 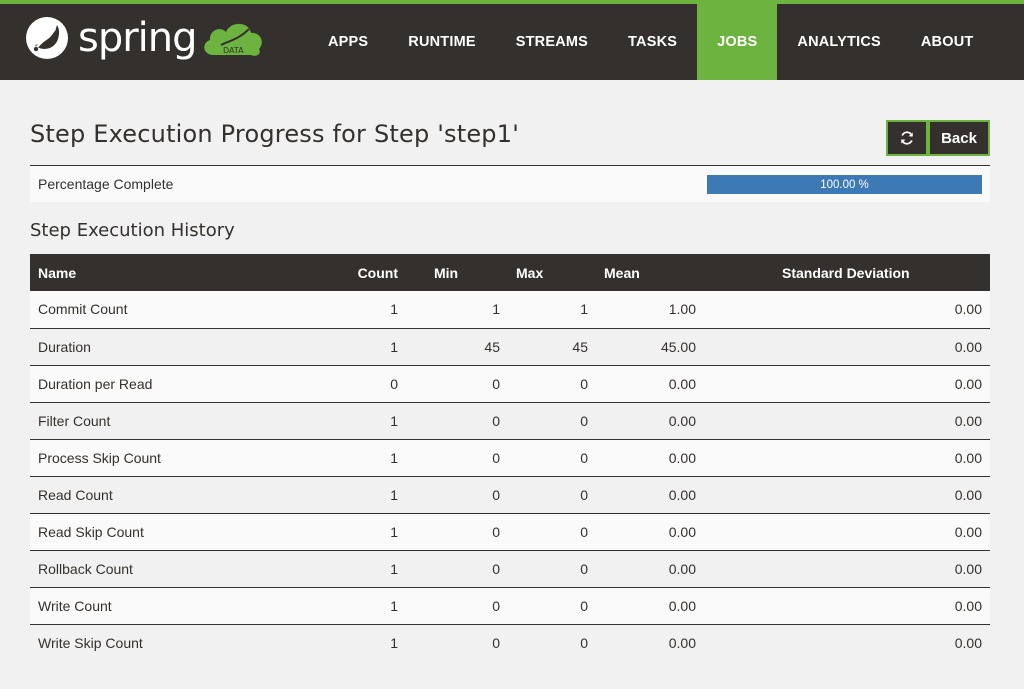 I want to click on nav-runtime: RUNTIME, so click(x=441, y=42).